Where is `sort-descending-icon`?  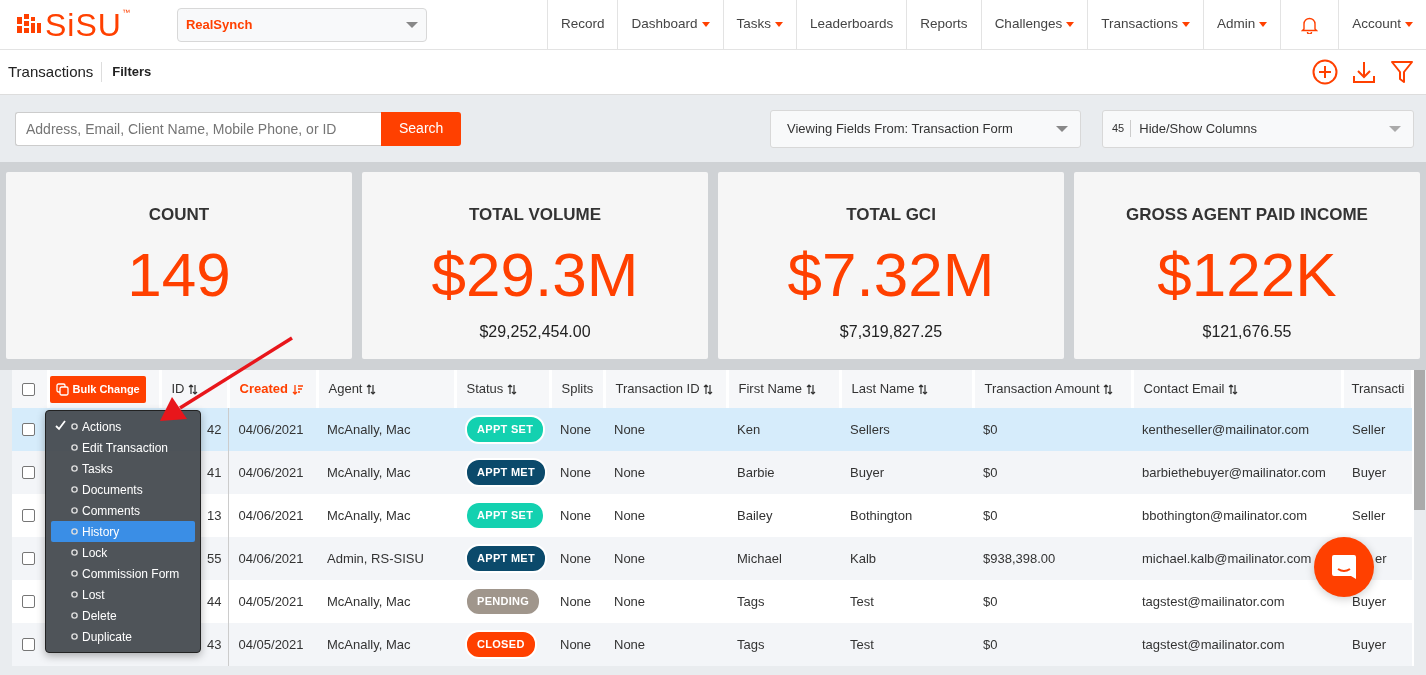
sort-descending-icon is located at coordinates (297, 390).